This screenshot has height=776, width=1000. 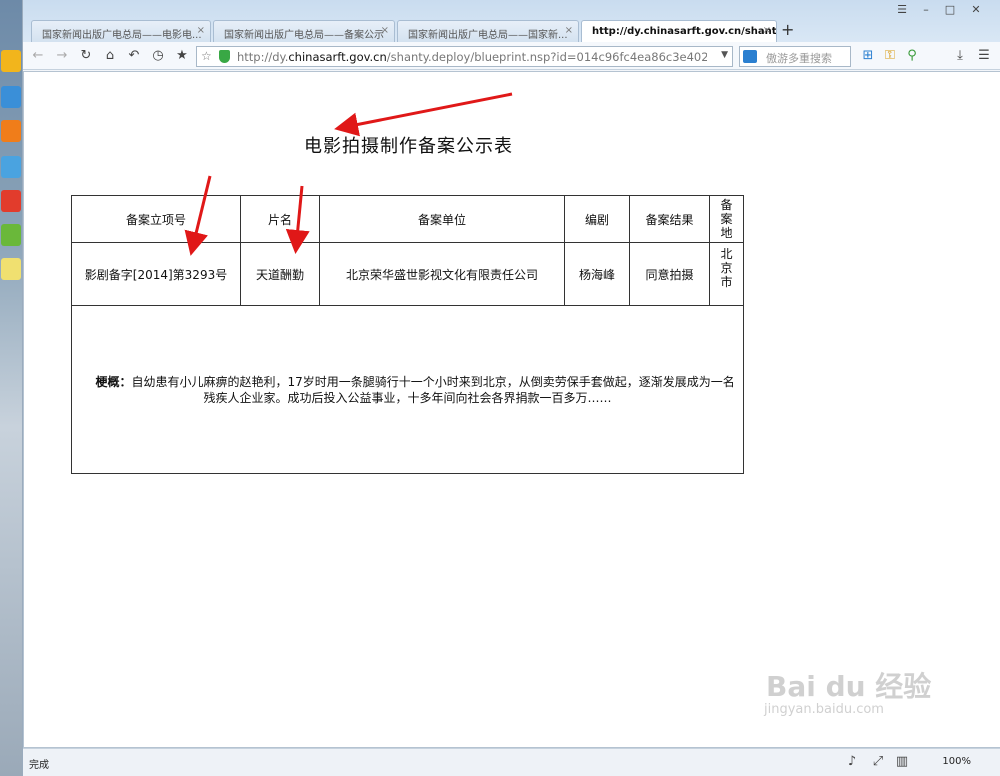 What do you see at coordinates (39, 765) in the screenshot?
I see `status-text: 完成` at bounding box center [39, 765].